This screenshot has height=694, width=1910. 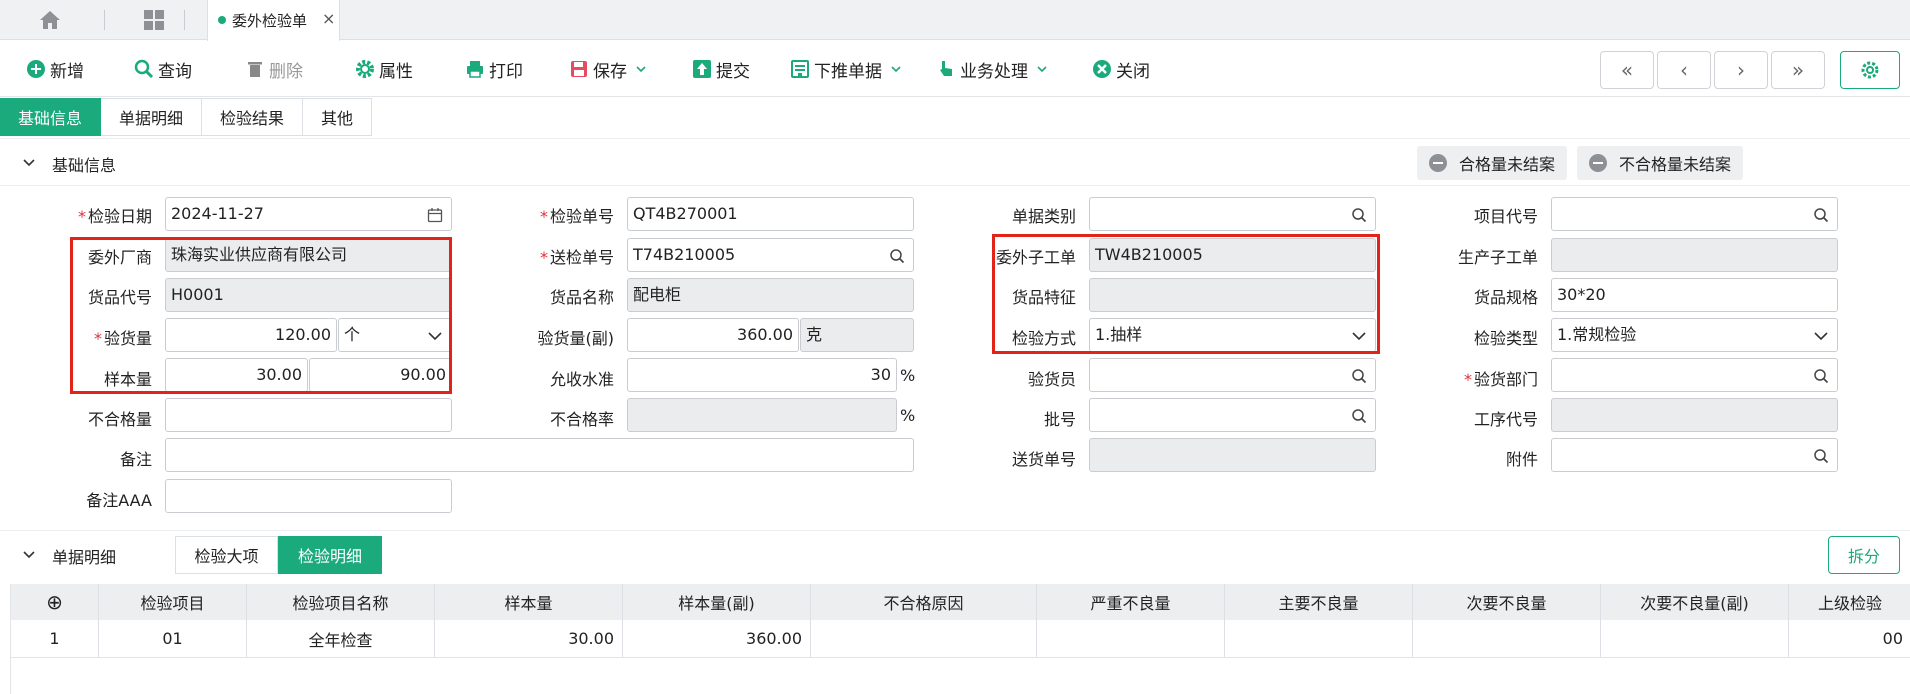 I want to click on batch-field, so click(x=1232, y=415).